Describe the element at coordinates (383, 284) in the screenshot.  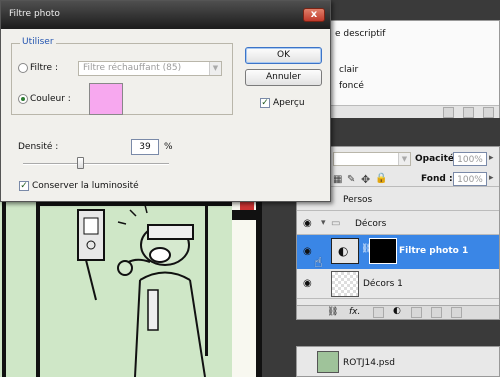
I see `layer-name: Décors 1` at that location.